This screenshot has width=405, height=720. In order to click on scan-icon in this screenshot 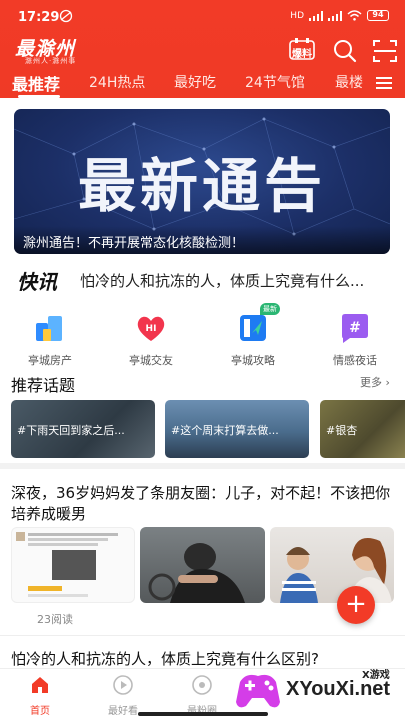, I will do `click(385, 51)`.